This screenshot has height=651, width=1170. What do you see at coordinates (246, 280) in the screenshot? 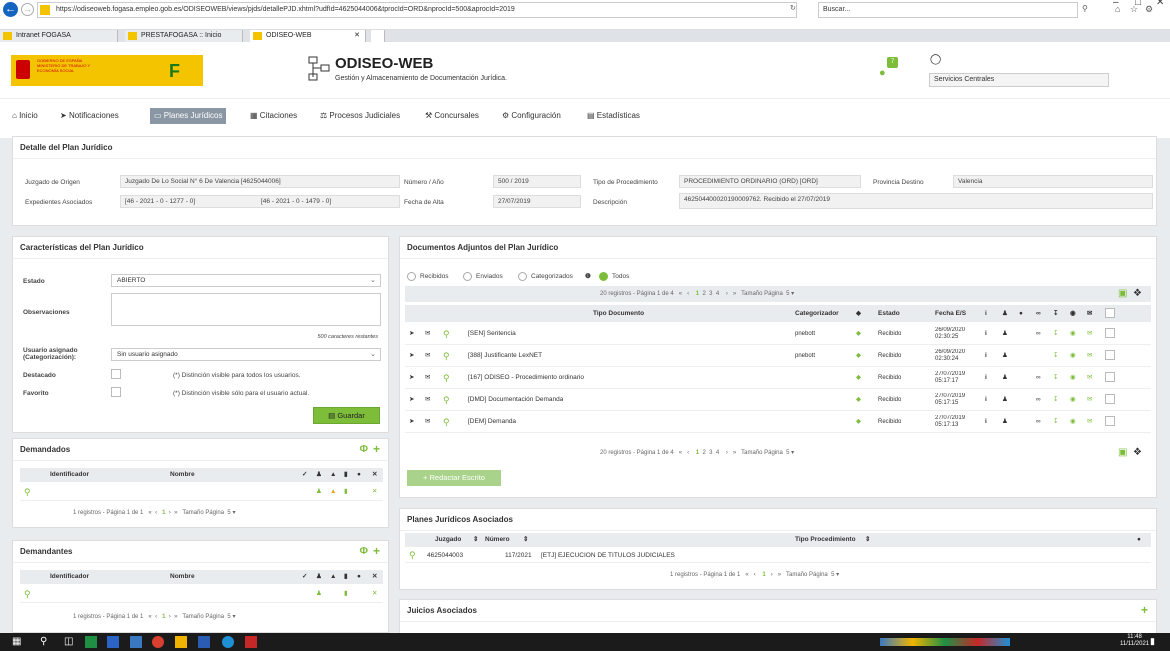
I see `estado-select: ABIERTO ⌄` at bounding box center [246, 280].